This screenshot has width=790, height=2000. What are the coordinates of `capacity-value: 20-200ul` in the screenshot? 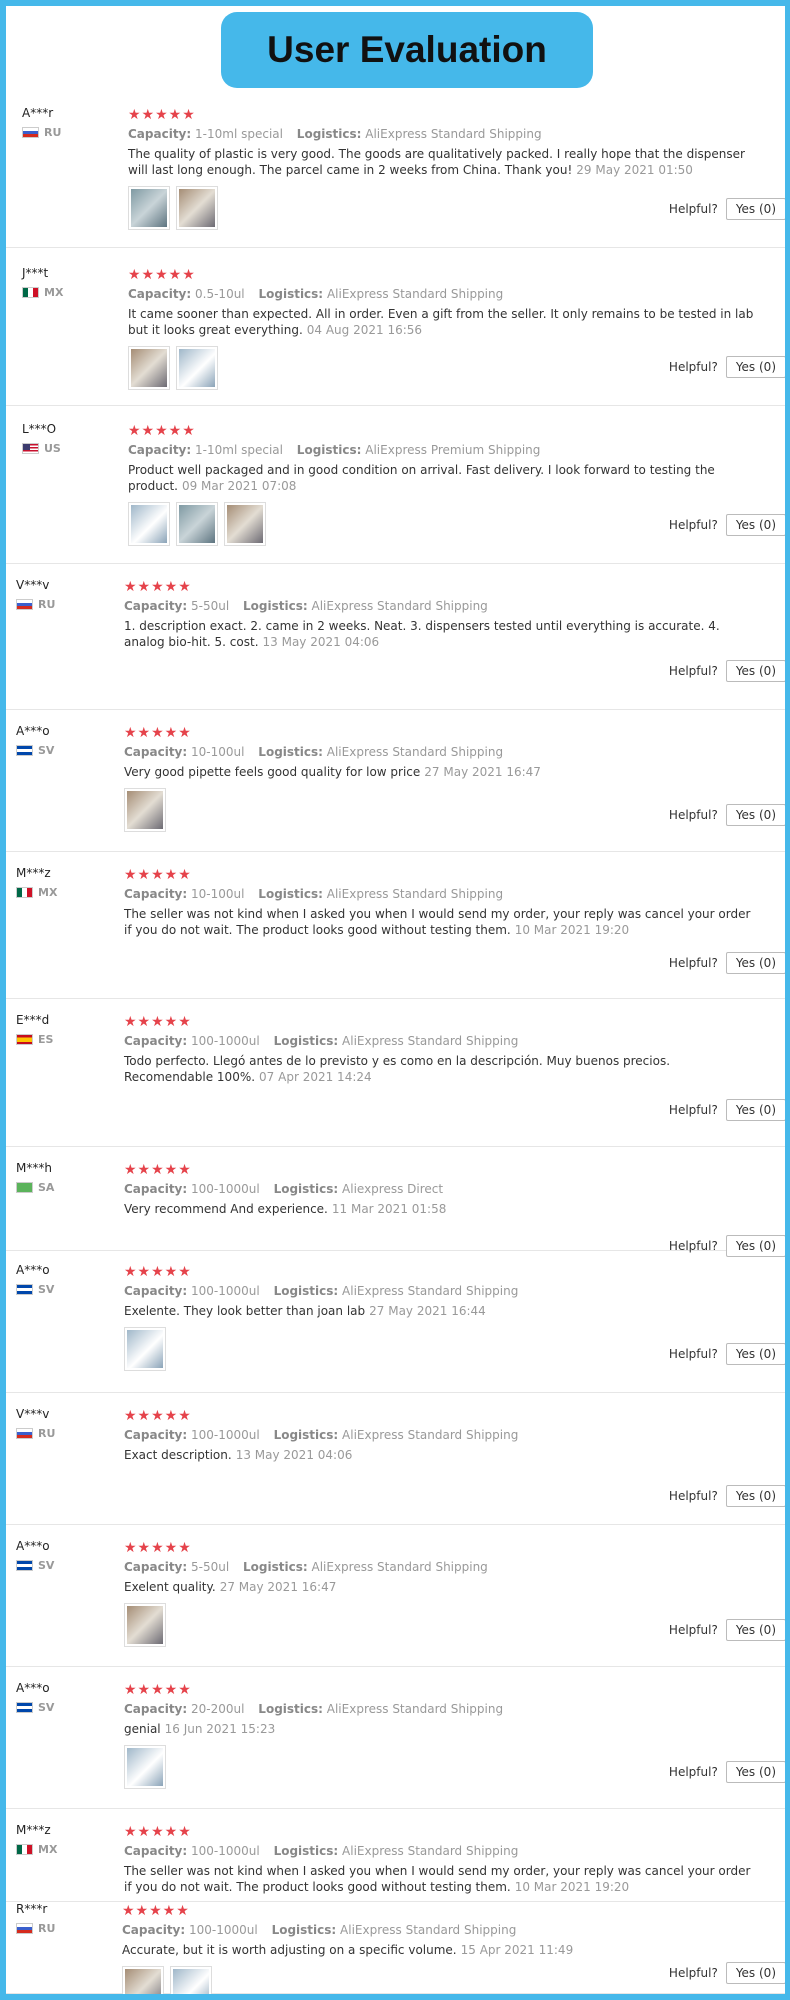 It's located at (218, 1709).